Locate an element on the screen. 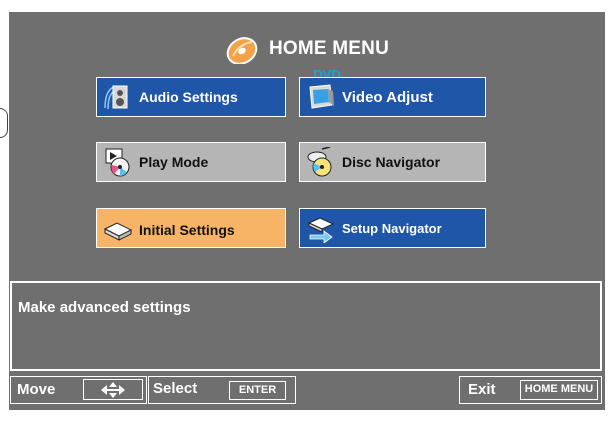 The height and width of the screenshot is (428, 610). monitor-icon is located at coordinates (321, 96).